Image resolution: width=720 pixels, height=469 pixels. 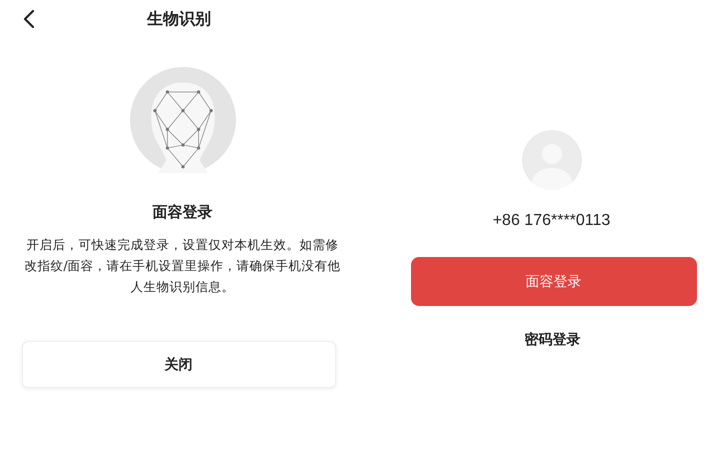 What do you see at coordinates (179, 19) in the screenshot?
I see `page-title: 生物识别` at bounding box center [179, 19].